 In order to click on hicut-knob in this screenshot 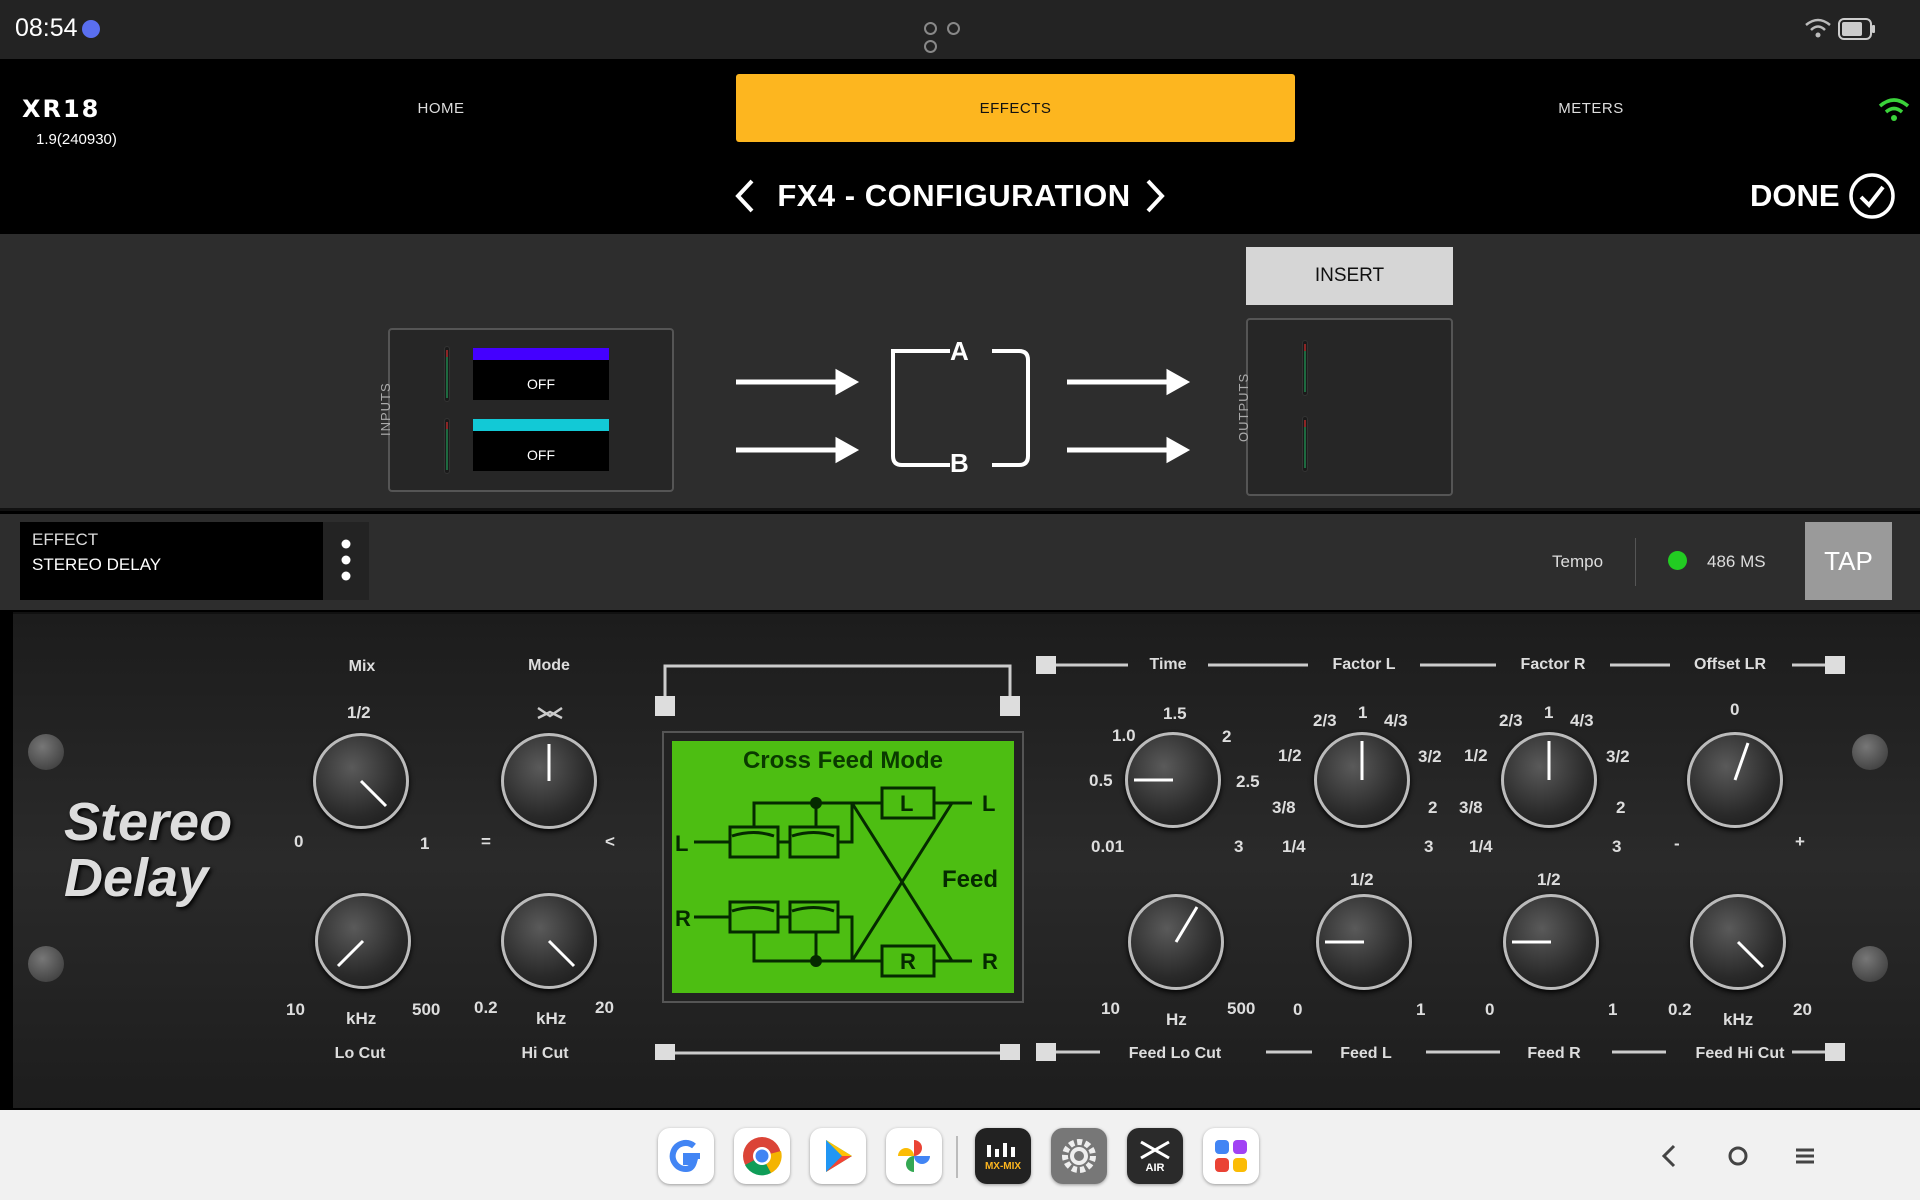, I will do `click(549, 941)`.